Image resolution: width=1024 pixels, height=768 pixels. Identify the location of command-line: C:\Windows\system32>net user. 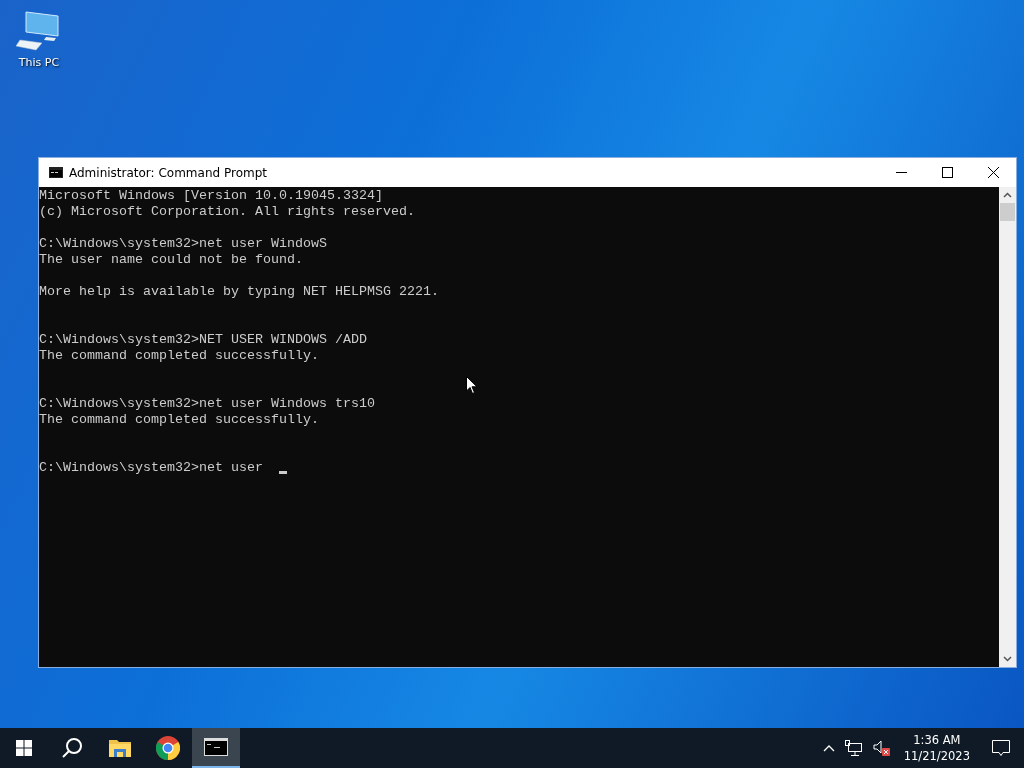
(151, 468).